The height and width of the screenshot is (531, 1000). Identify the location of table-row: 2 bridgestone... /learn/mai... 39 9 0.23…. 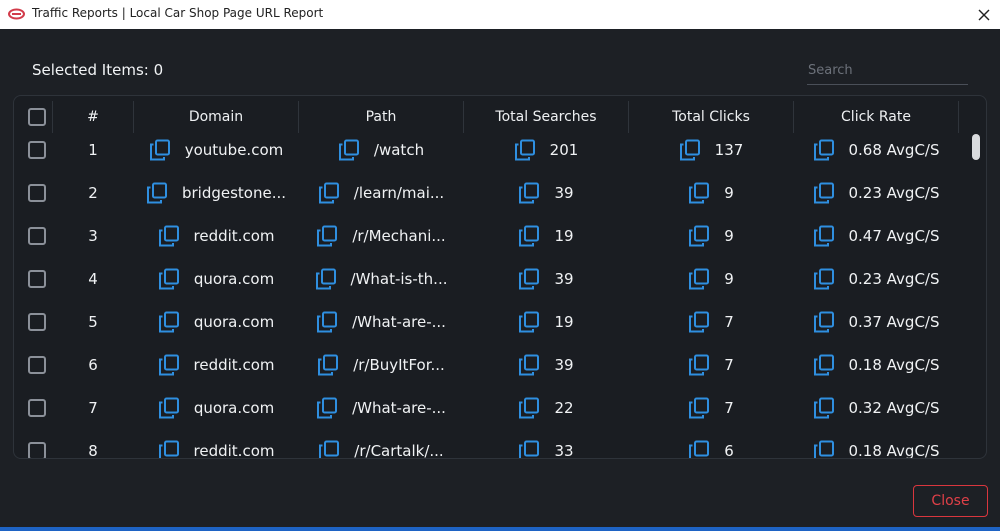
(500, 202).